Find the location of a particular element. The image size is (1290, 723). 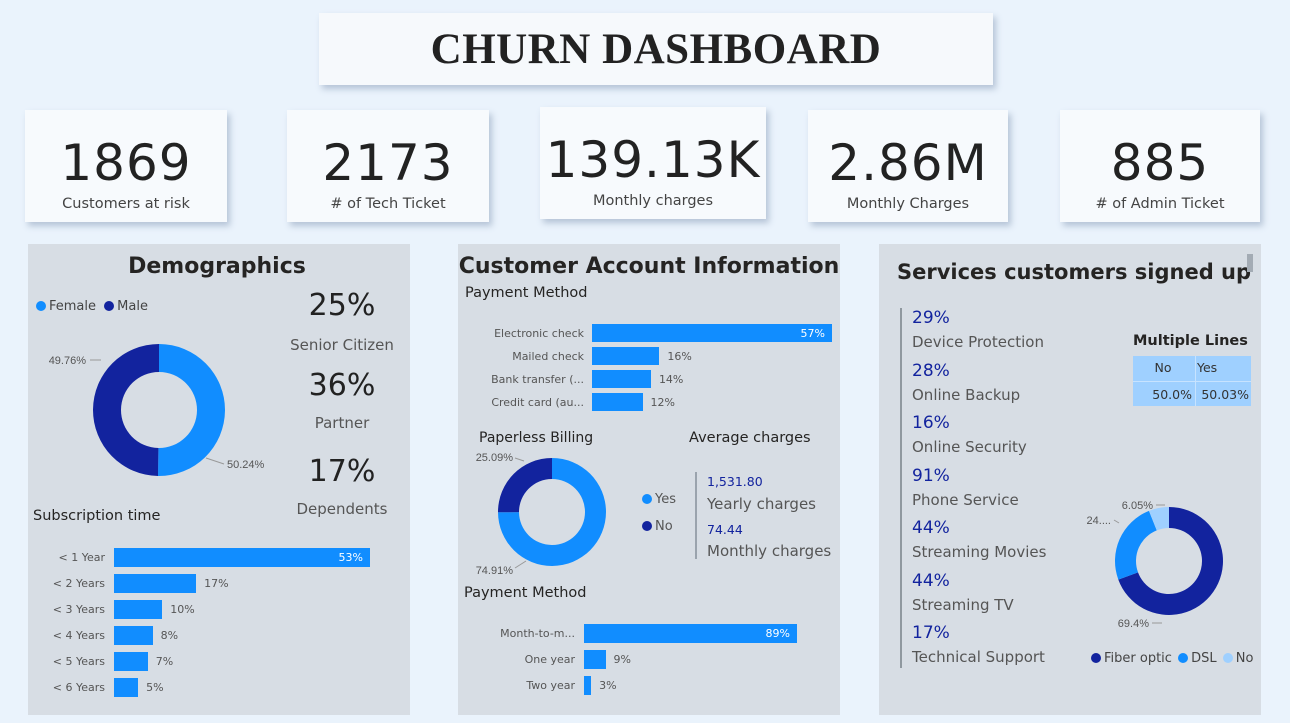

bar-category-label: < 2 Years is located at coordinates (78, 583).